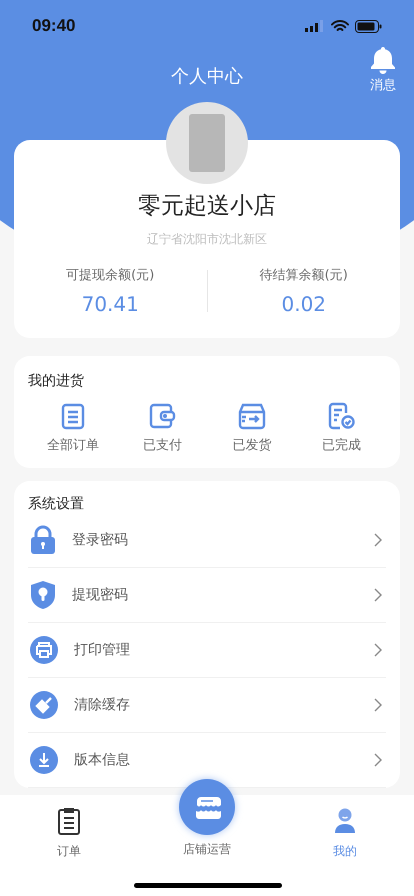 This screenshot has height=896, width=414. Describe the element at coordinates (207, 540) in the screenshot. I see `settings-item: 登录密码` at that location.